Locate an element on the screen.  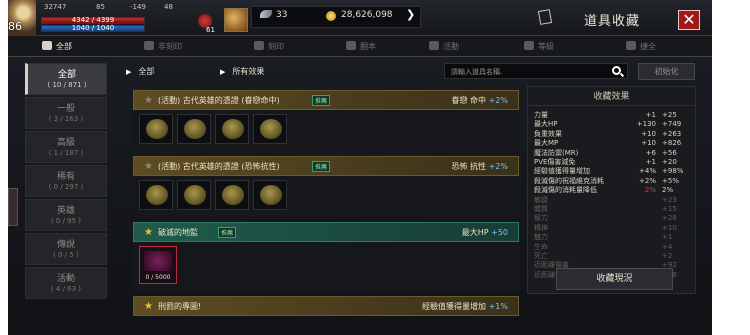
tab-level: 等級 is located at coordinates (539, 46).